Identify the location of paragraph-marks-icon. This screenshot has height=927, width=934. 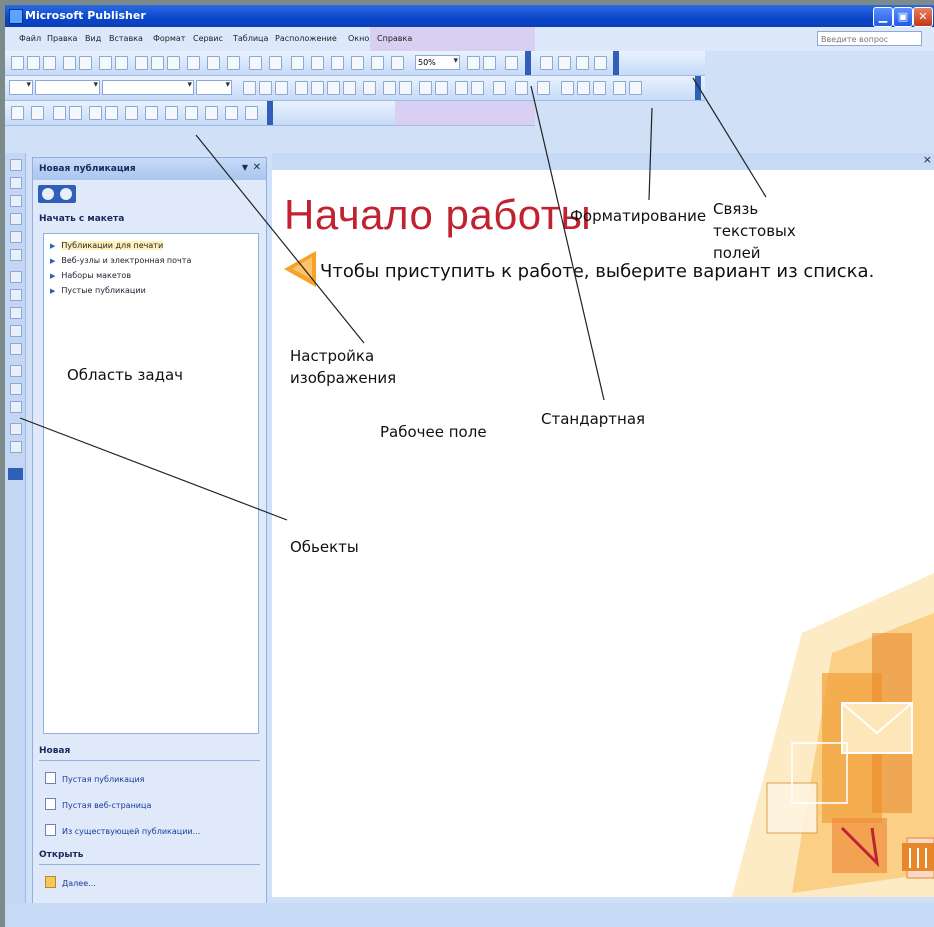
(397, 63).